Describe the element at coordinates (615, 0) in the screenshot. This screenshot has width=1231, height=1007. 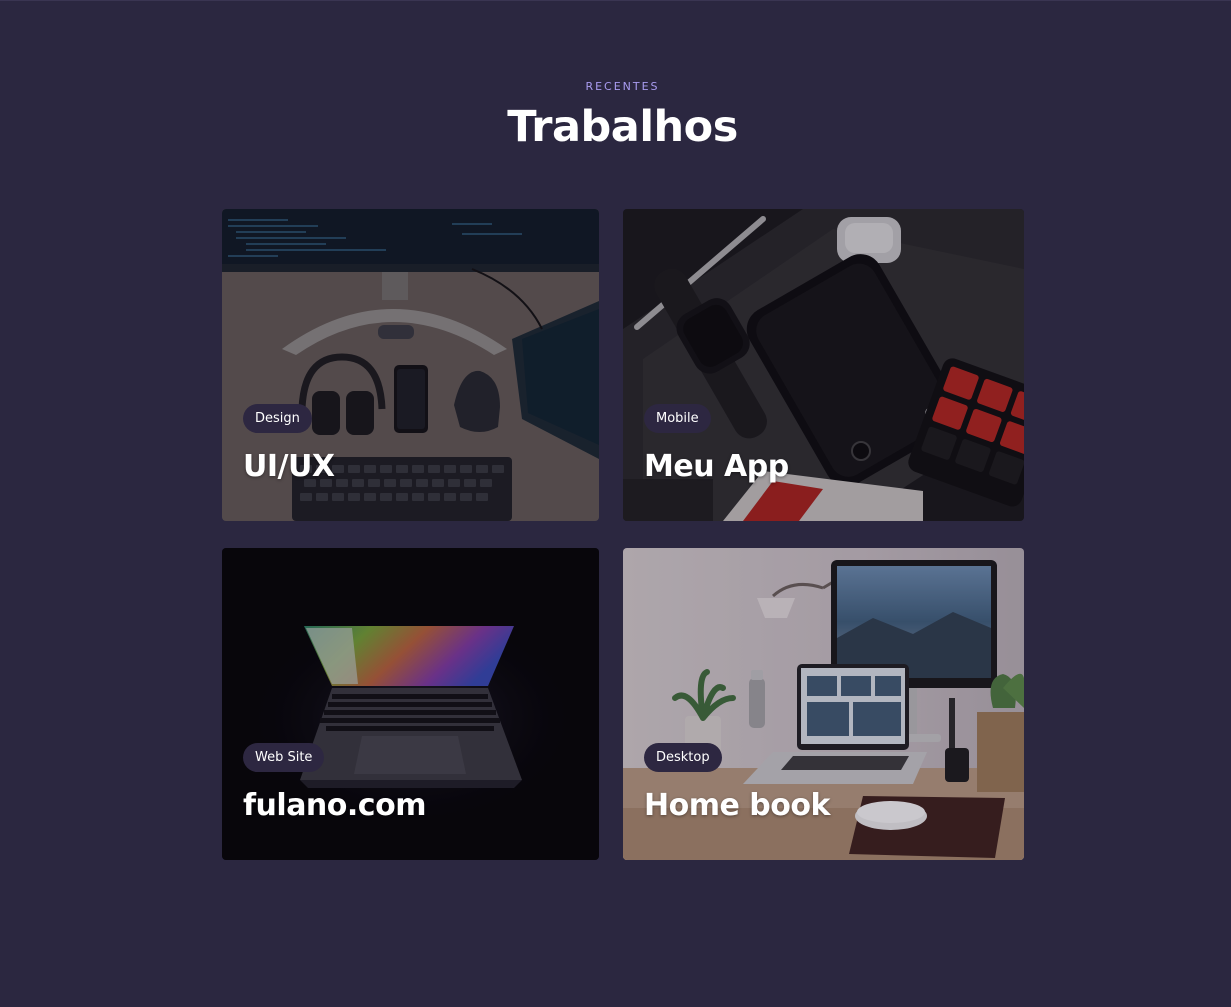
I see `top-divider` at that location.